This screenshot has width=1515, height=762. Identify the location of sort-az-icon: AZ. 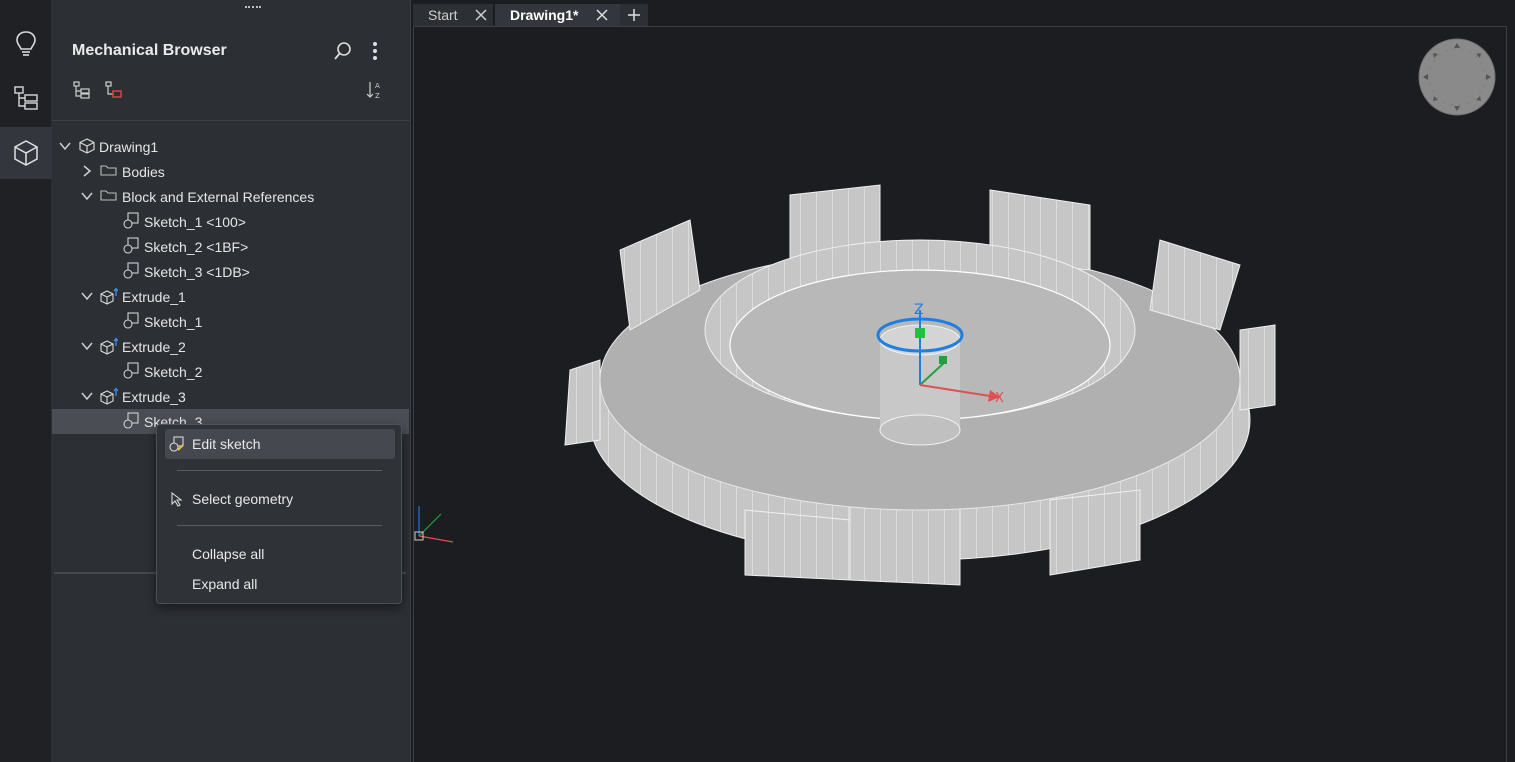
(376, 90).